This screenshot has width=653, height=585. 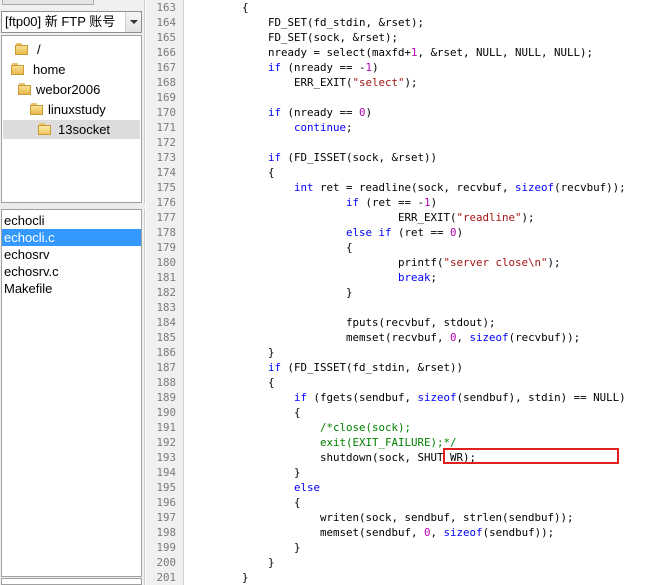 I want to click on file-item: echocli, so click(x=71, y=220).